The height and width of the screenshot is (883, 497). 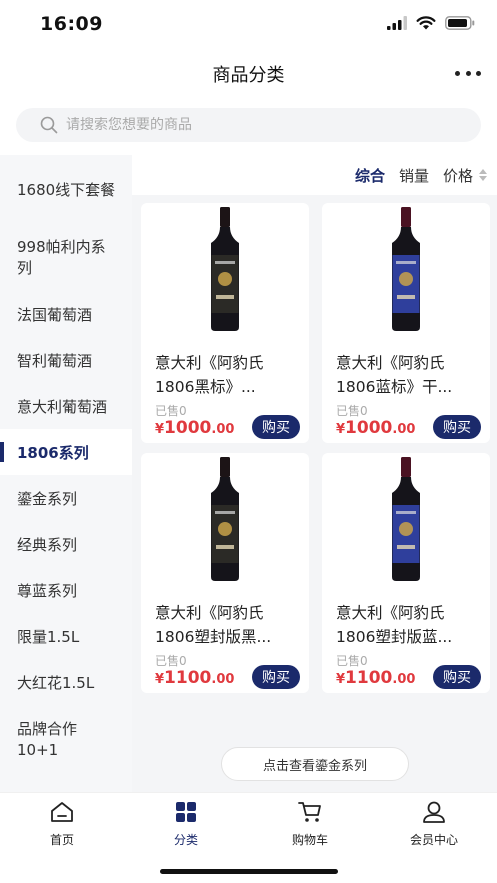 I want to click on sidebar-item-label: 1680线下套餐, so click(x=66, y=189).